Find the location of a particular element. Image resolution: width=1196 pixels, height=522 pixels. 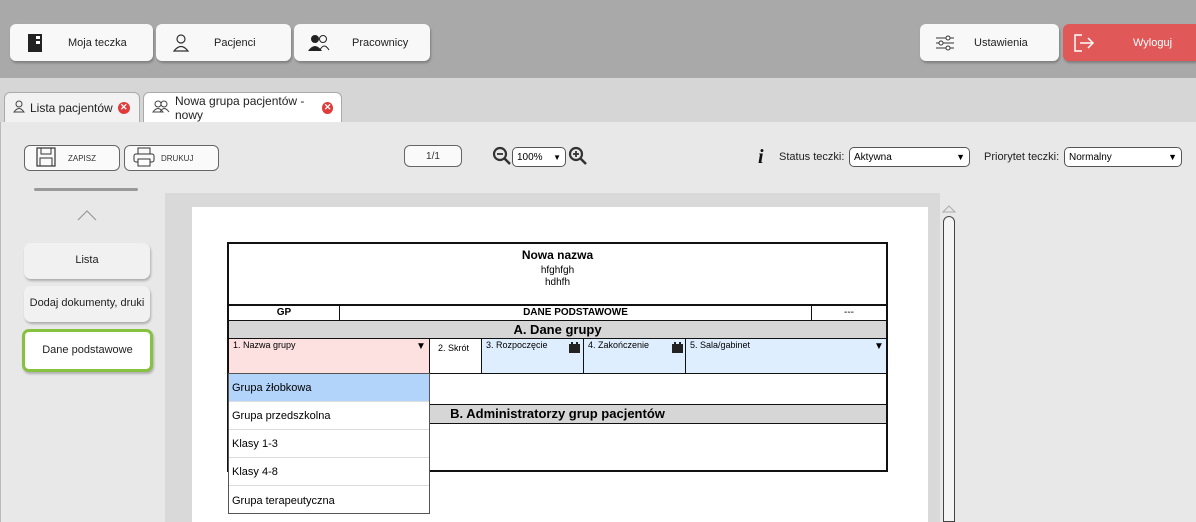

zoom-select: 100% ▼ is located at coordinates (539, 157).